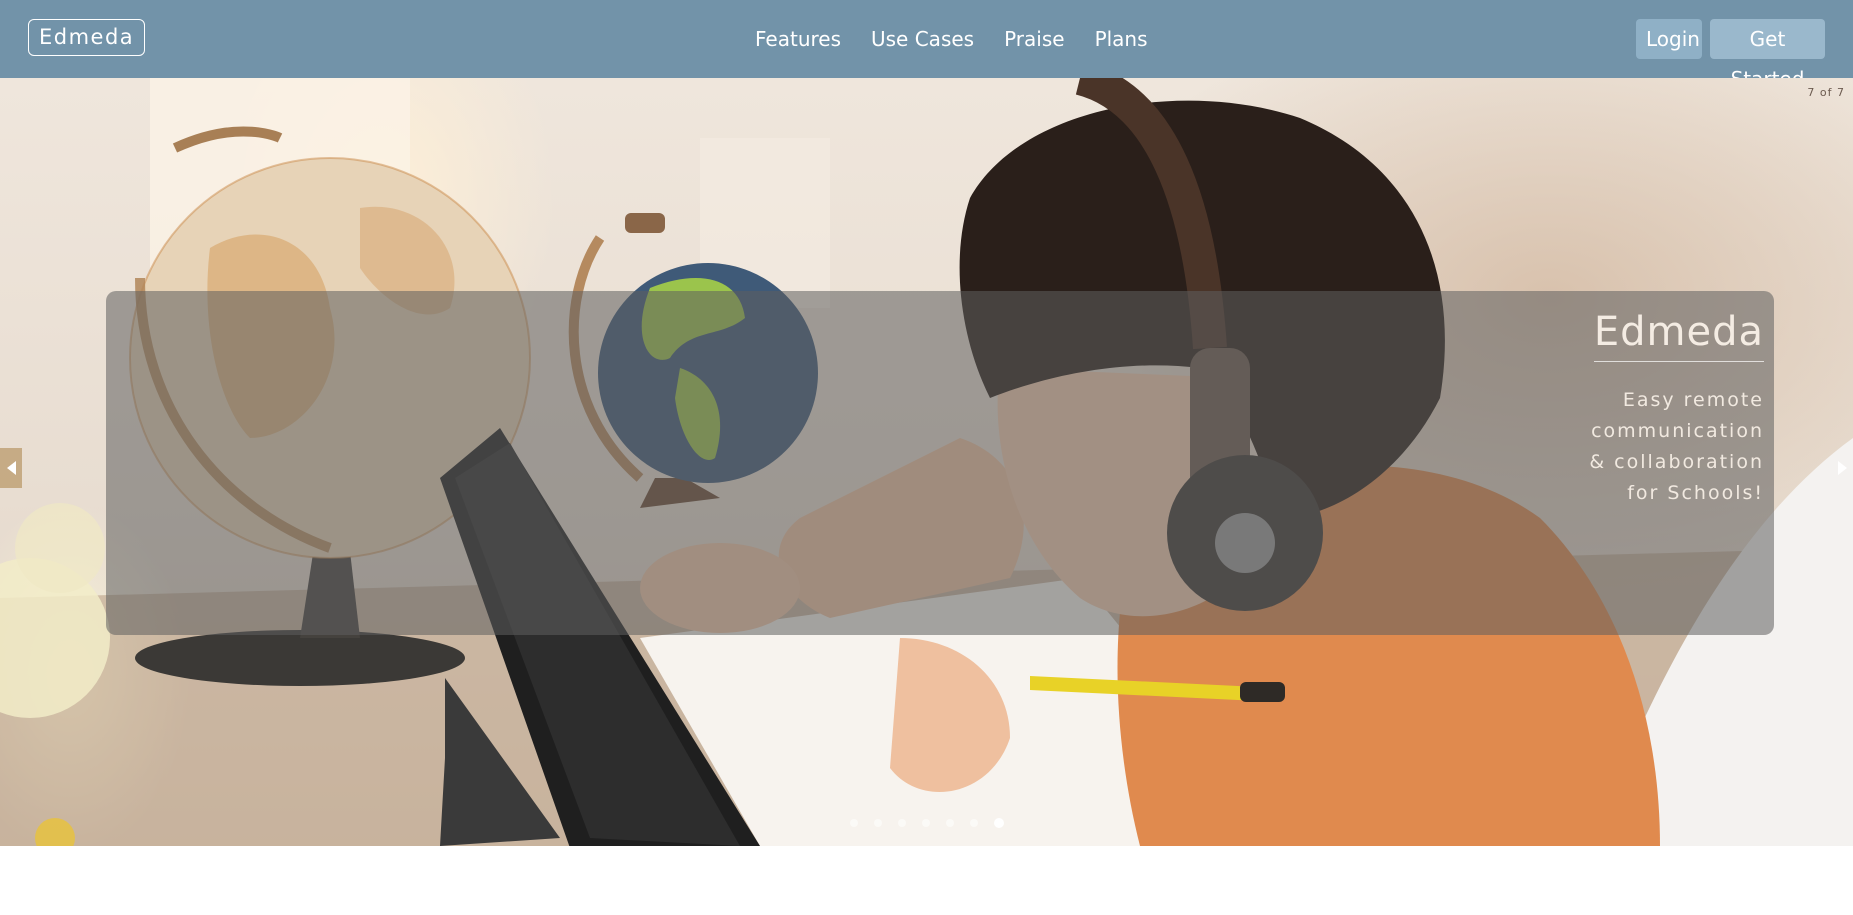 The height and width of the screenshot is (915, 1853). Describe the element at coordinates (1034, 39) in the screenshot. I see `nav-praise: Praise` at that location.